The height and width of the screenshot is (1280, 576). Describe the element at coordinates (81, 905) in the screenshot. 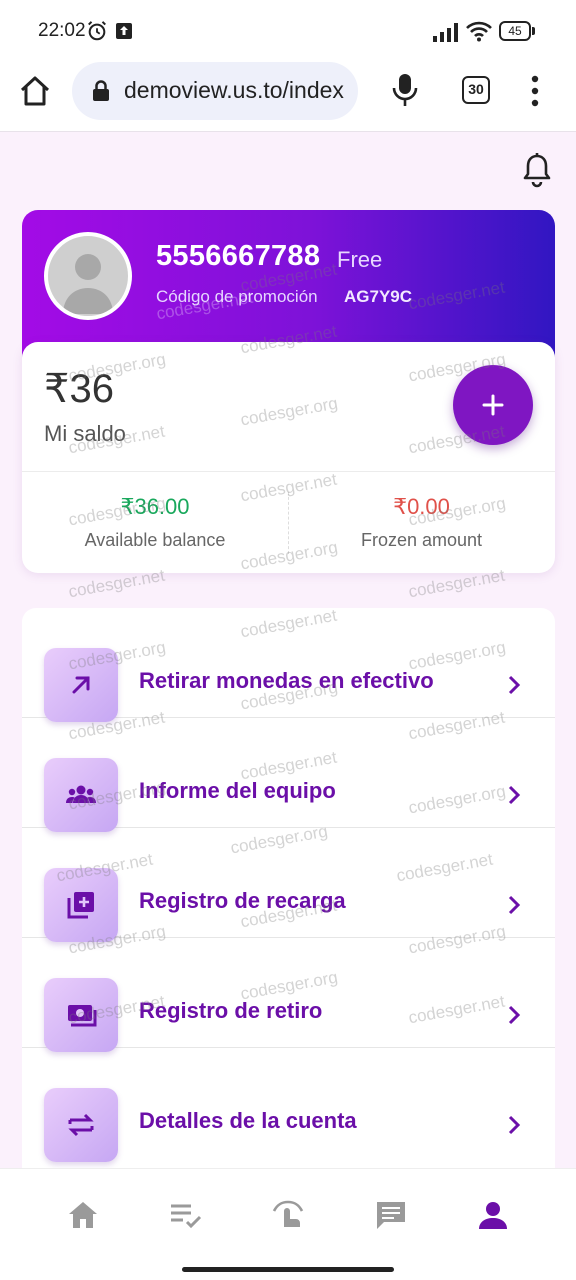

I see `add-box-icon` at that location.